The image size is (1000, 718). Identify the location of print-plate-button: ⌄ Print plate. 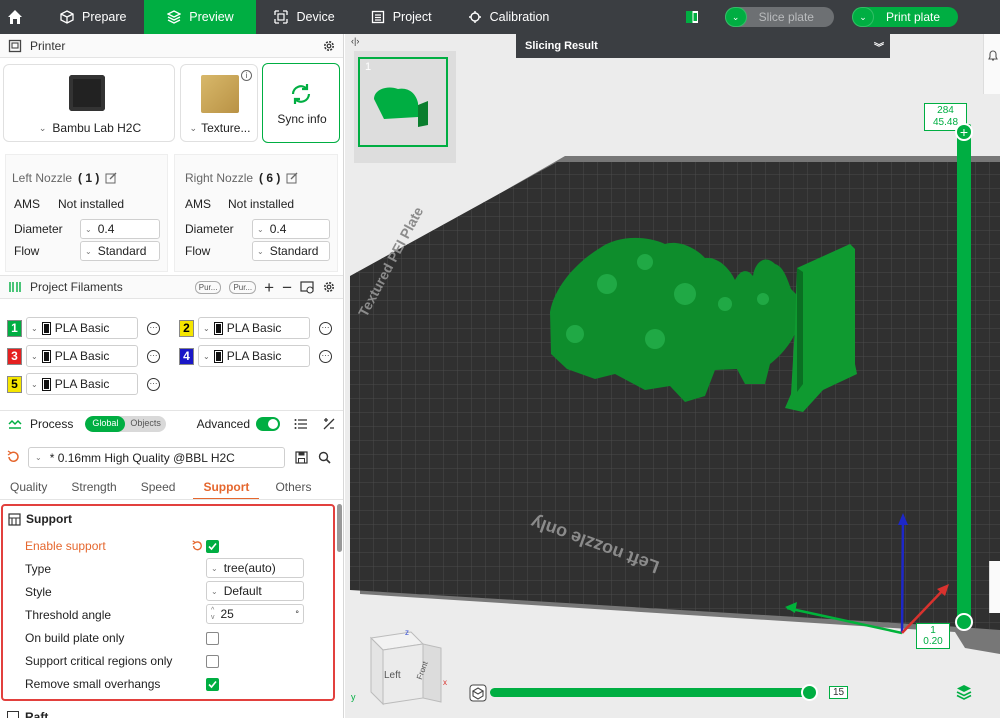
(904, 17).